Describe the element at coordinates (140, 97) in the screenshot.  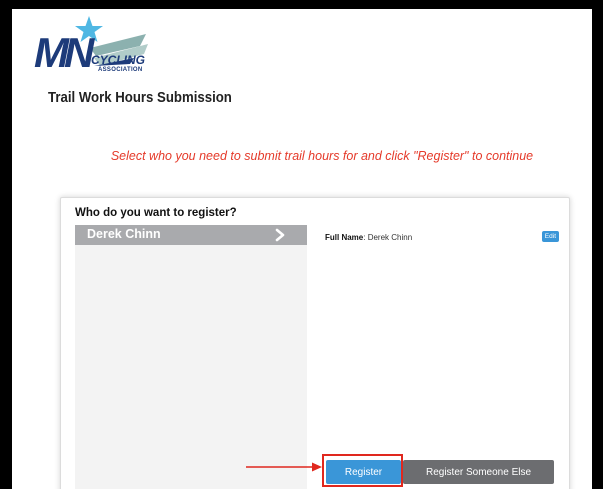
I see `page-title: Trail Work Hours Submission` at that location.